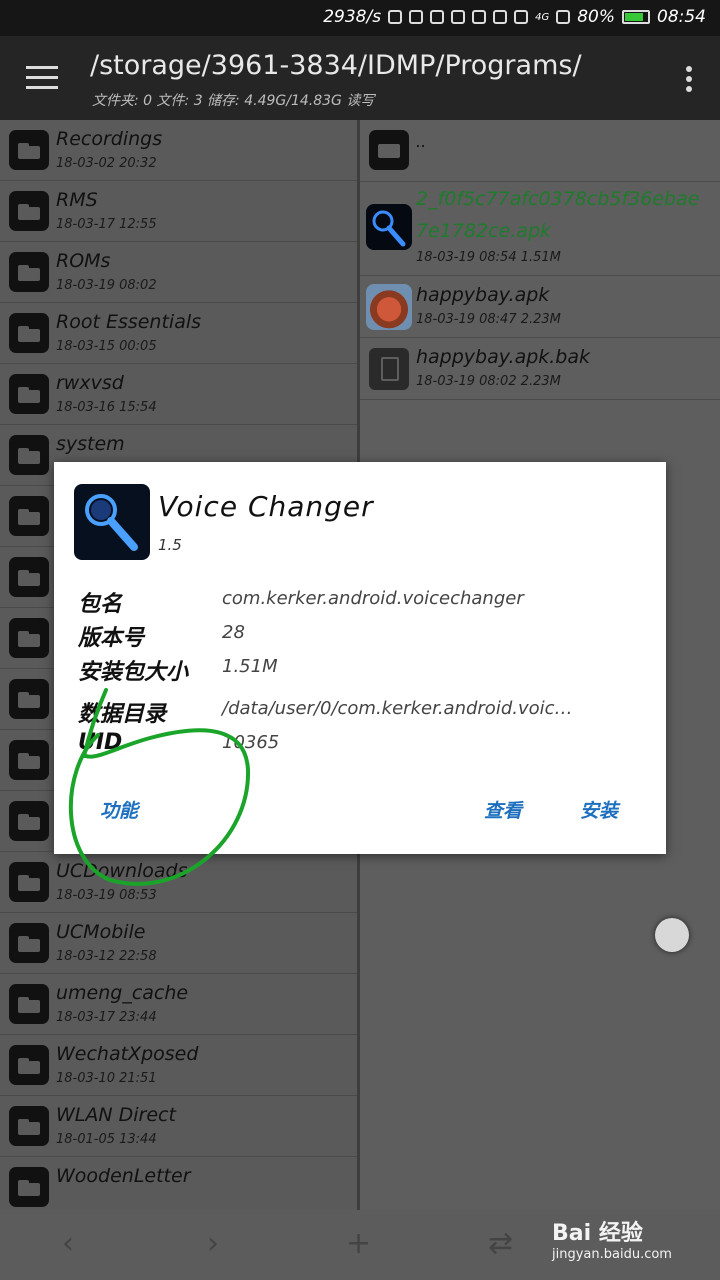  I want to click on folder-date: 18-03-12 22:58, so click(106, 956).